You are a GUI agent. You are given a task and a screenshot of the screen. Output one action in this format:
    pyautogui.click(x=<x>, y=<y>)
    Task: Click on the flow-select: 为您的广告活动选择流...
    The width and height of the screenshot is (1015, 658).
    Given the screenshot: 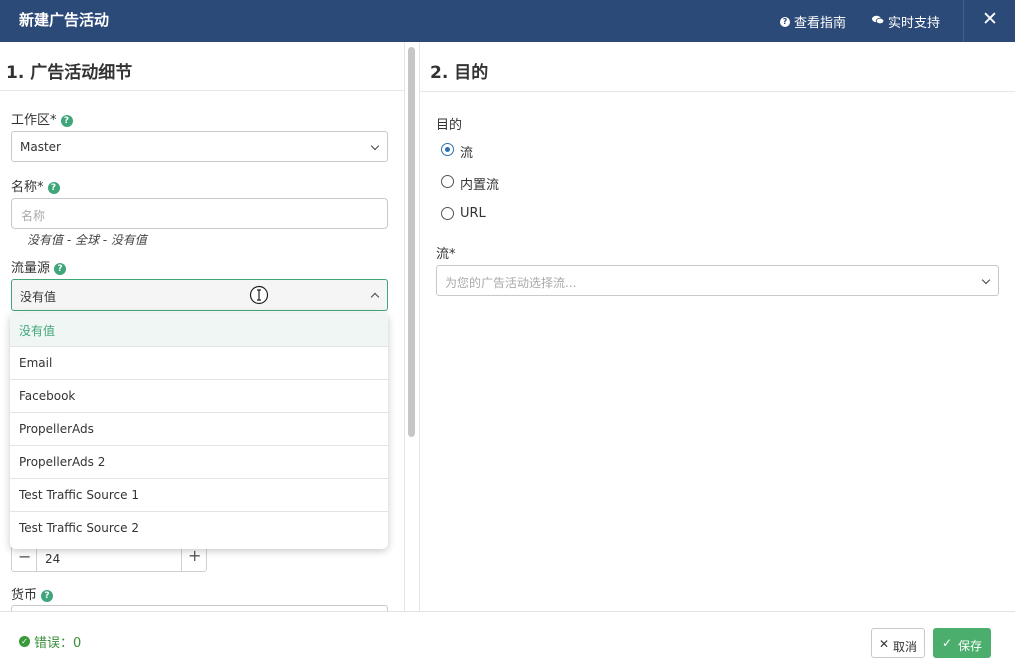 What is the action you would take?
    pyautogui.click(x=717, y=280)
    